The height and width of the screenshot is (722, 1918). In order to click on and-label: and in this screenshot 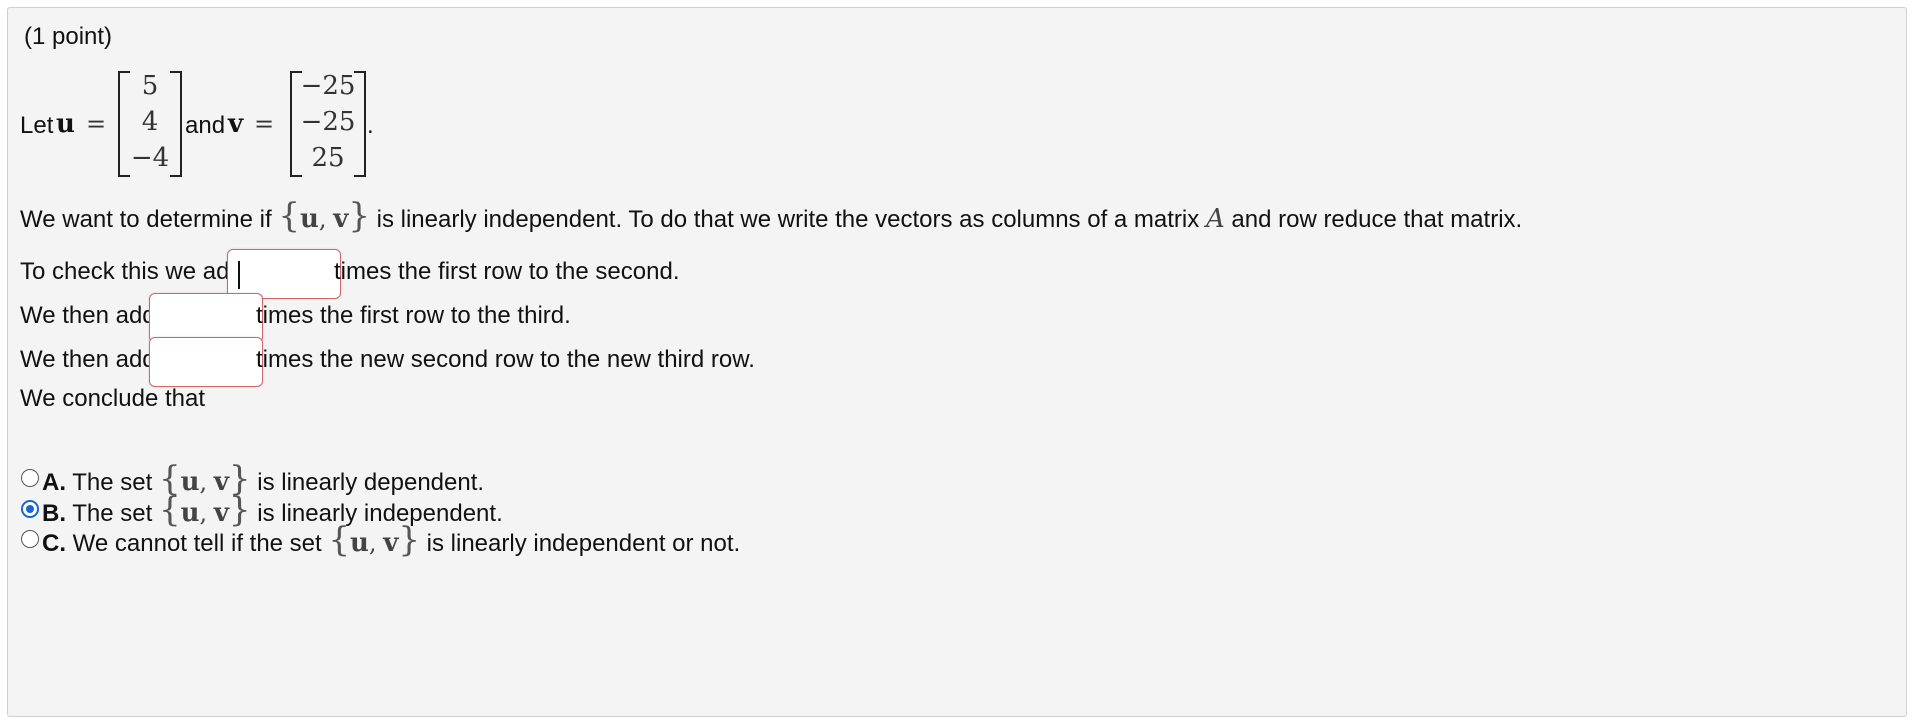, I will do `click(205, 125)`.